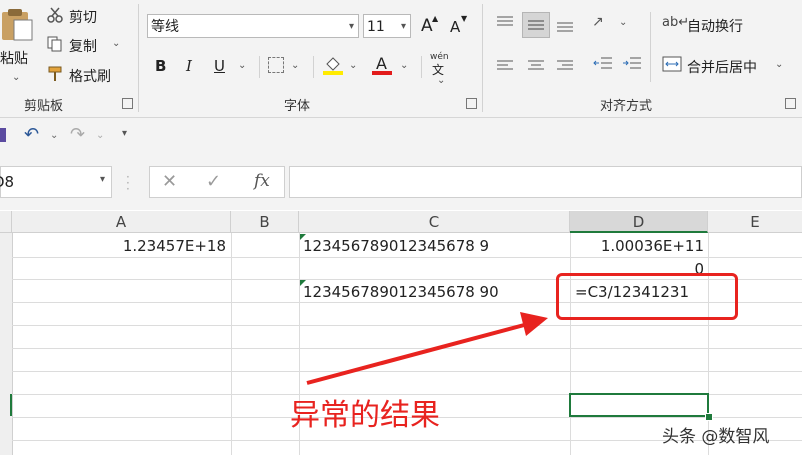 The height and width of the screenshot is (455, 802). What do you see at coordinates (213, 181) in the screenshot?
I see `enter-icon: ✓` at bounding box center [213, 181].